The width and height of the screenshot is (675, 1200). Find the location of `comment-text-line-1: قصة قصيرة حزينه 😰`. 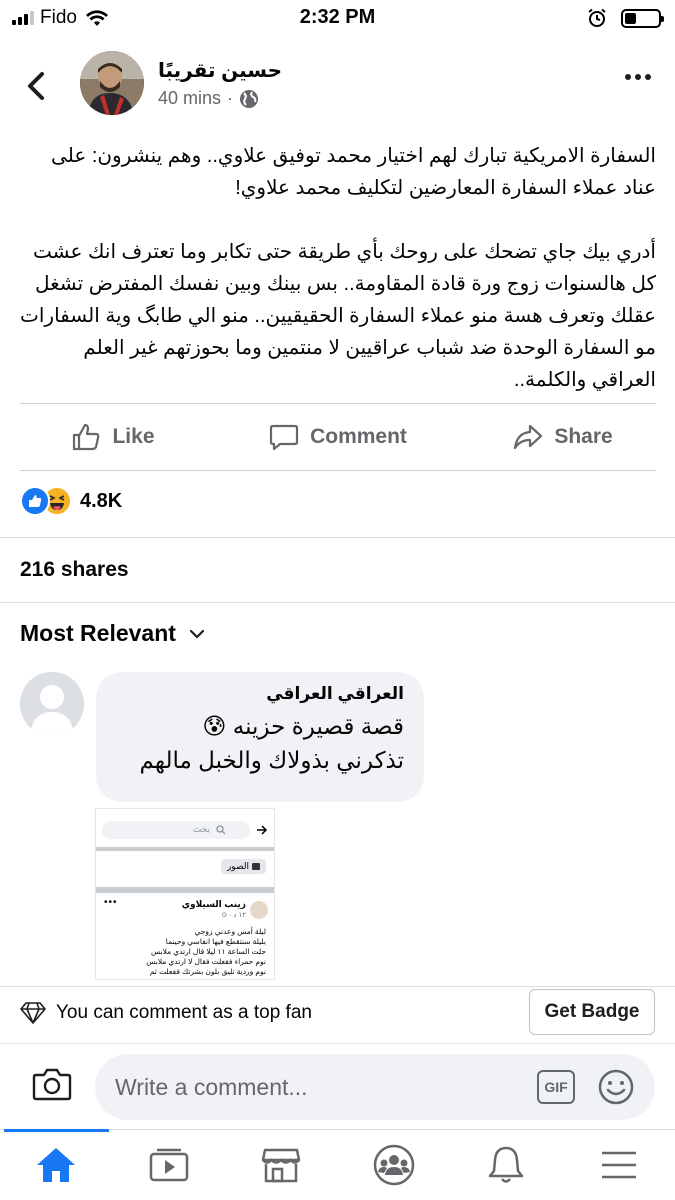

comment-text-line-1: قصة قصيرة حزينه 😰 is located at coordinates (303, 726).